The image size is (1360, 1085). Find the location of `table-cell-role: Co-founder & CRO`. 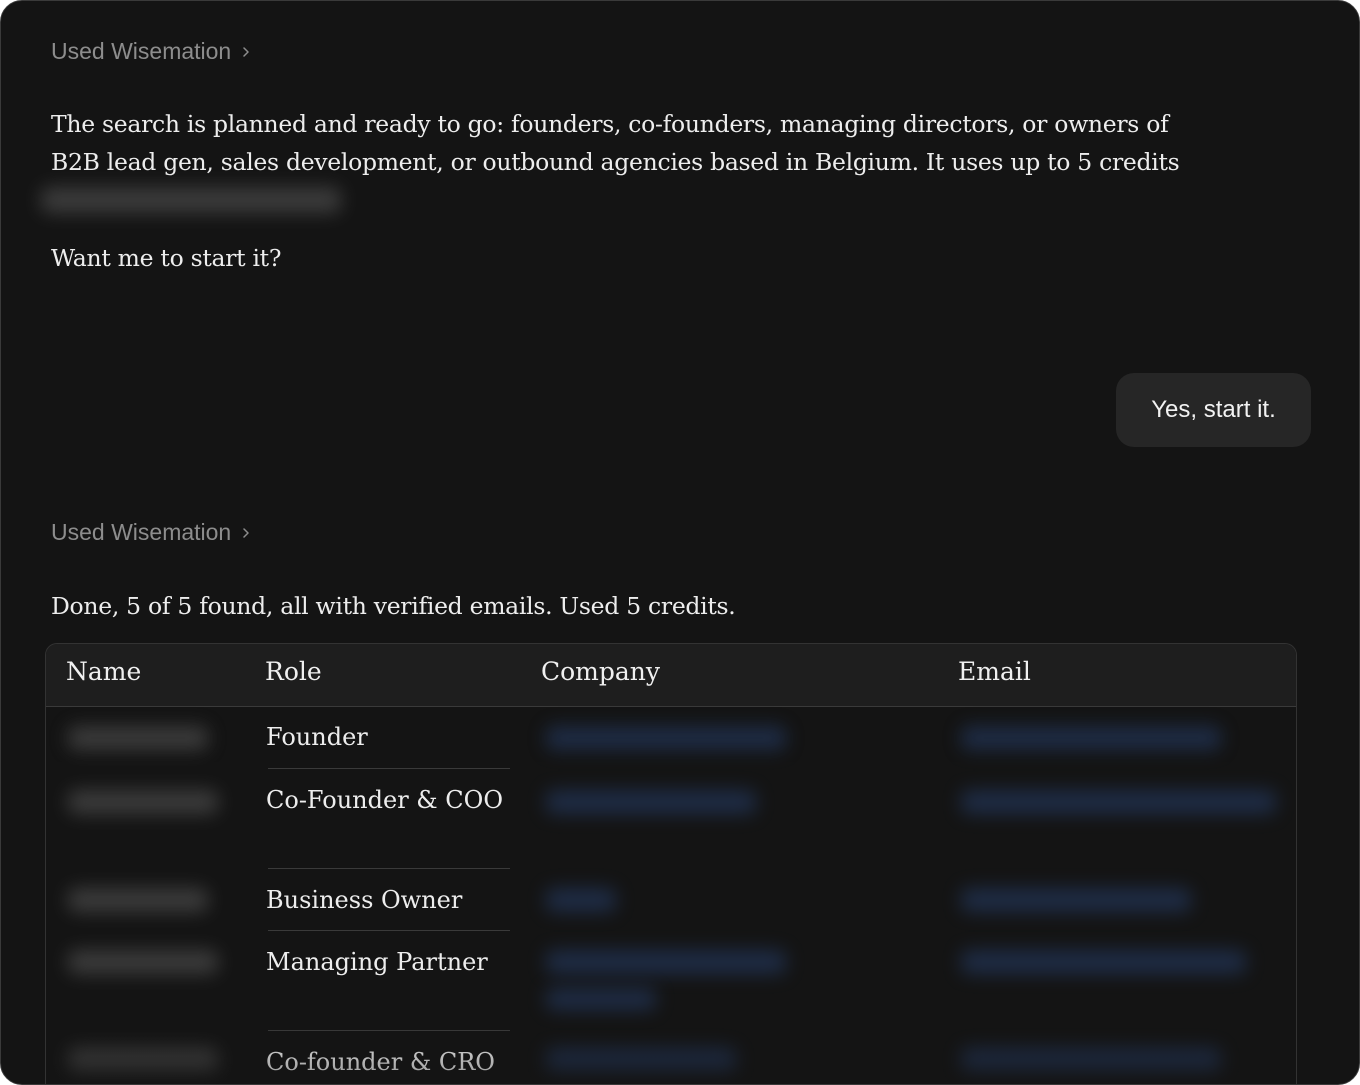

table-cell-role: Co-founder & CRO is located at coordinates (380, 1062).